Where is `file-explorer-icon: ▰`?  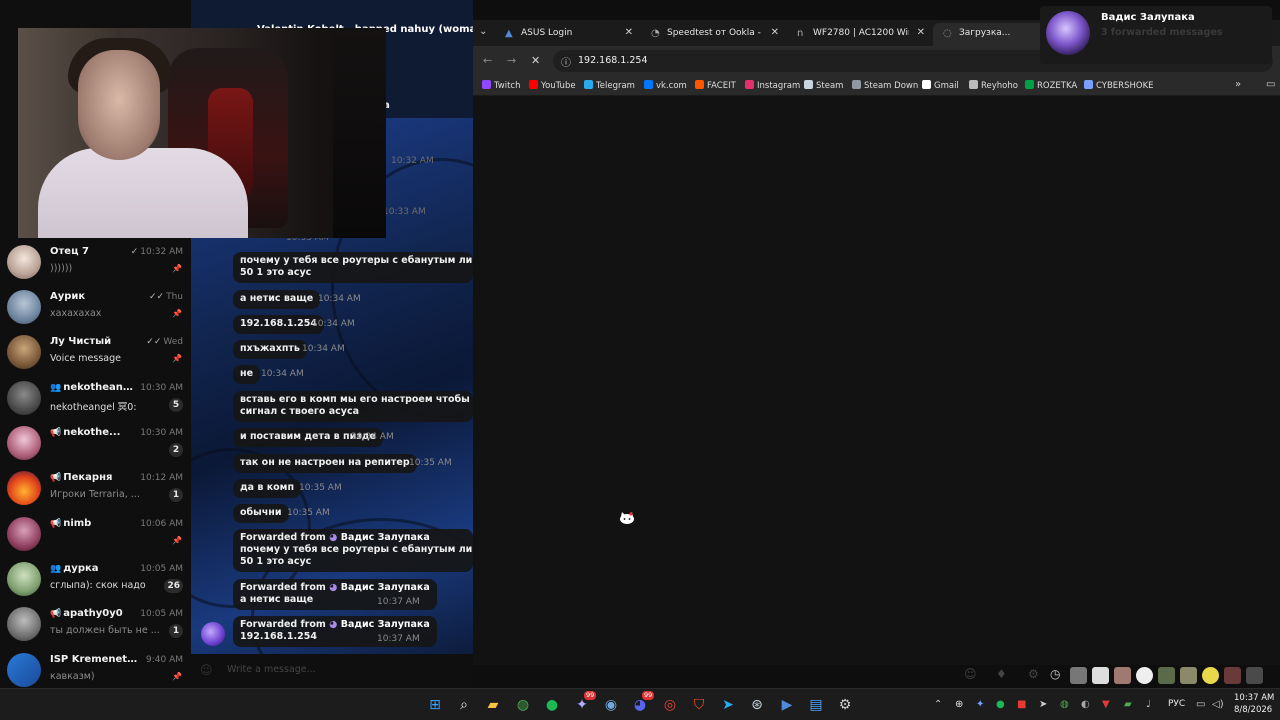 file-explorer-icon: ▰ is located at coordinates (493, 705).